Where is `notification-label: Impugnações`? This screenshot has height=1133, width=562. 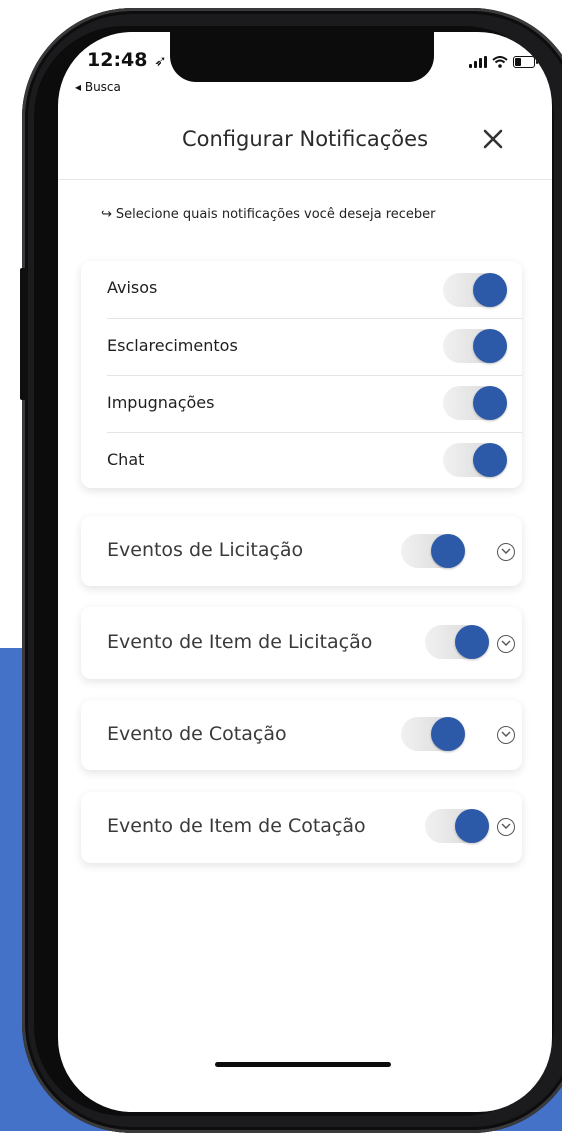
notification-label: Impugnações is located at coordinates (161, 402).